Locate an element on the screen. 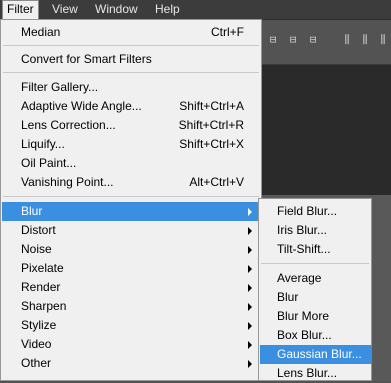 The width and height of the screenshot is (391, 383). submenu-separator is located at coordinates (315, 263).